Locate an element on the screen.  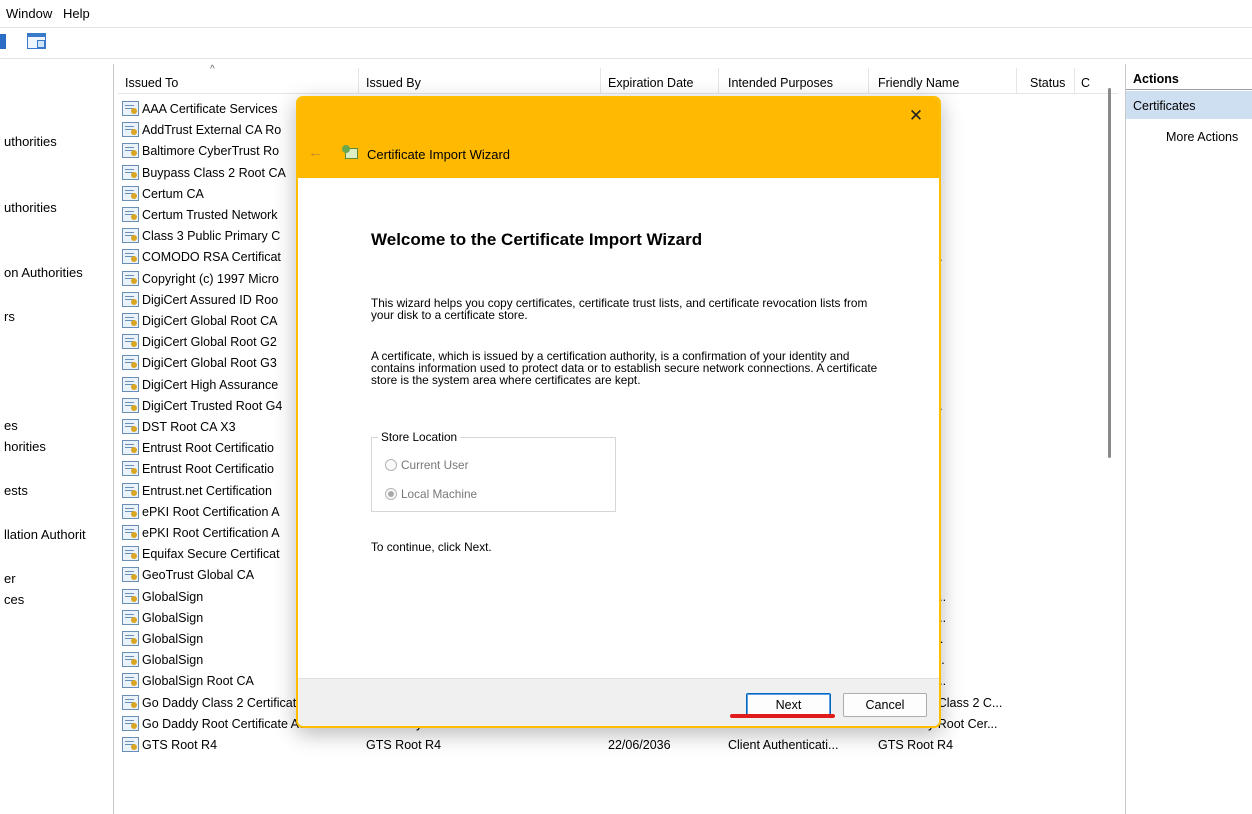
store-location-label: Store Location is located at coordinates (419, 437).